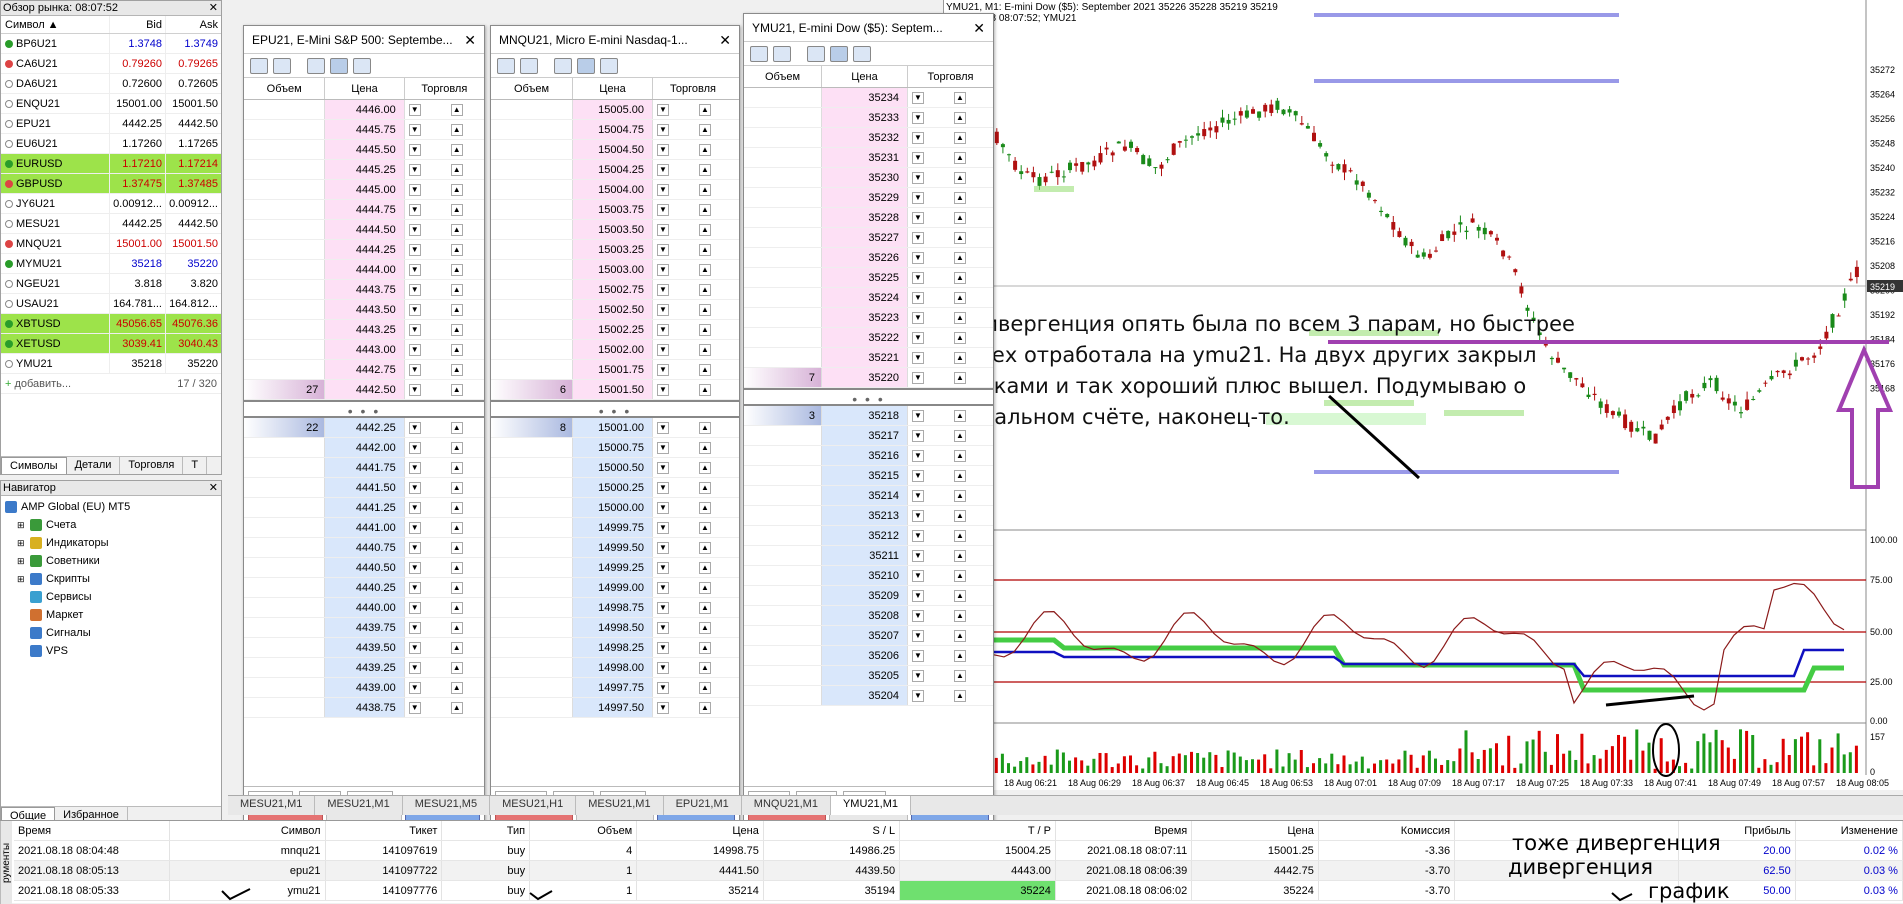 This screenshot has width=1903, height=904. I want to click on market-watch-row: EPU21 4442.25 4442.50, so click(111, 124).